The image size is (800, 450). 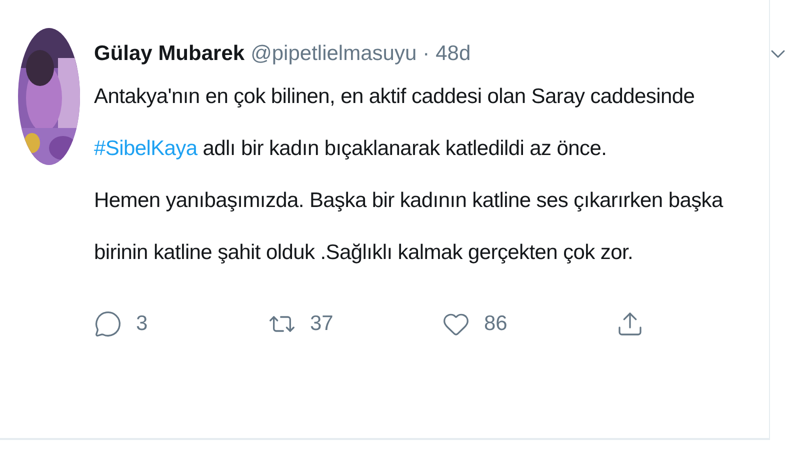 I want to click on tweet-text-line: #SibelKaya adlı bir kadın bıçaklanarak katledildi az önce., so click(x=351, y=149).